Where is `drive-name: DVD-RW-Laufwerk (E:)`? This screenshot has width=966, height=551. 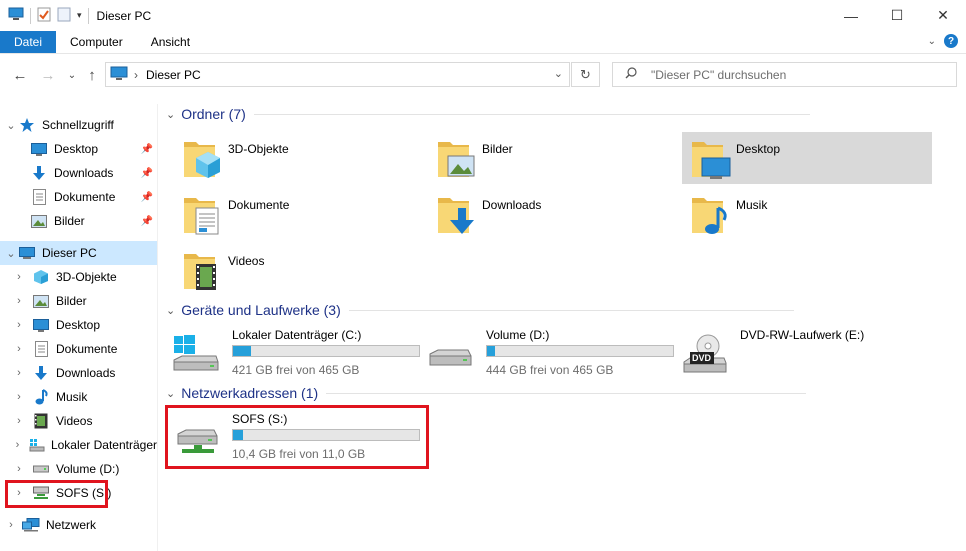
drive-name: DVD-RW-Laufwerk (E:) is located at coordinates (802, 335).